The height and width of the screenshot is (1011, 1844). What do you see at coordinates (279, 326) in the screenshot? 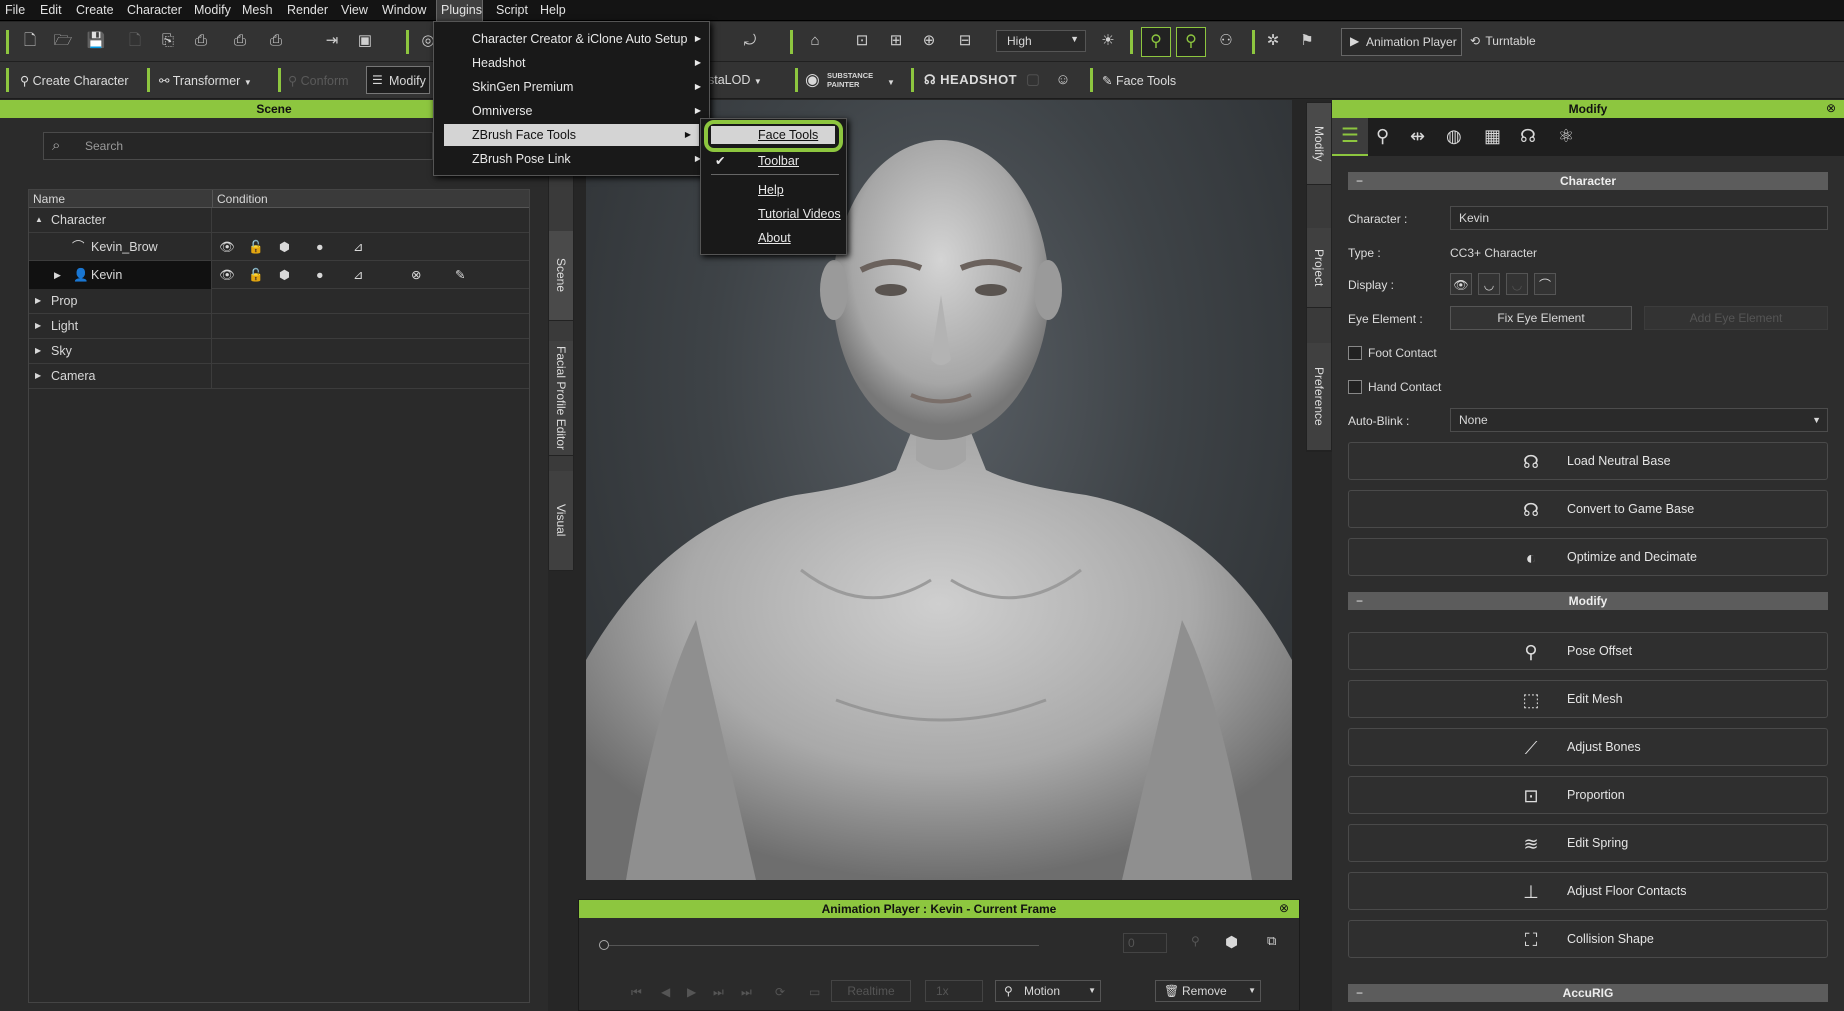
I see `tree-row-light: ▶ Light` at bounding box center [279, 326].